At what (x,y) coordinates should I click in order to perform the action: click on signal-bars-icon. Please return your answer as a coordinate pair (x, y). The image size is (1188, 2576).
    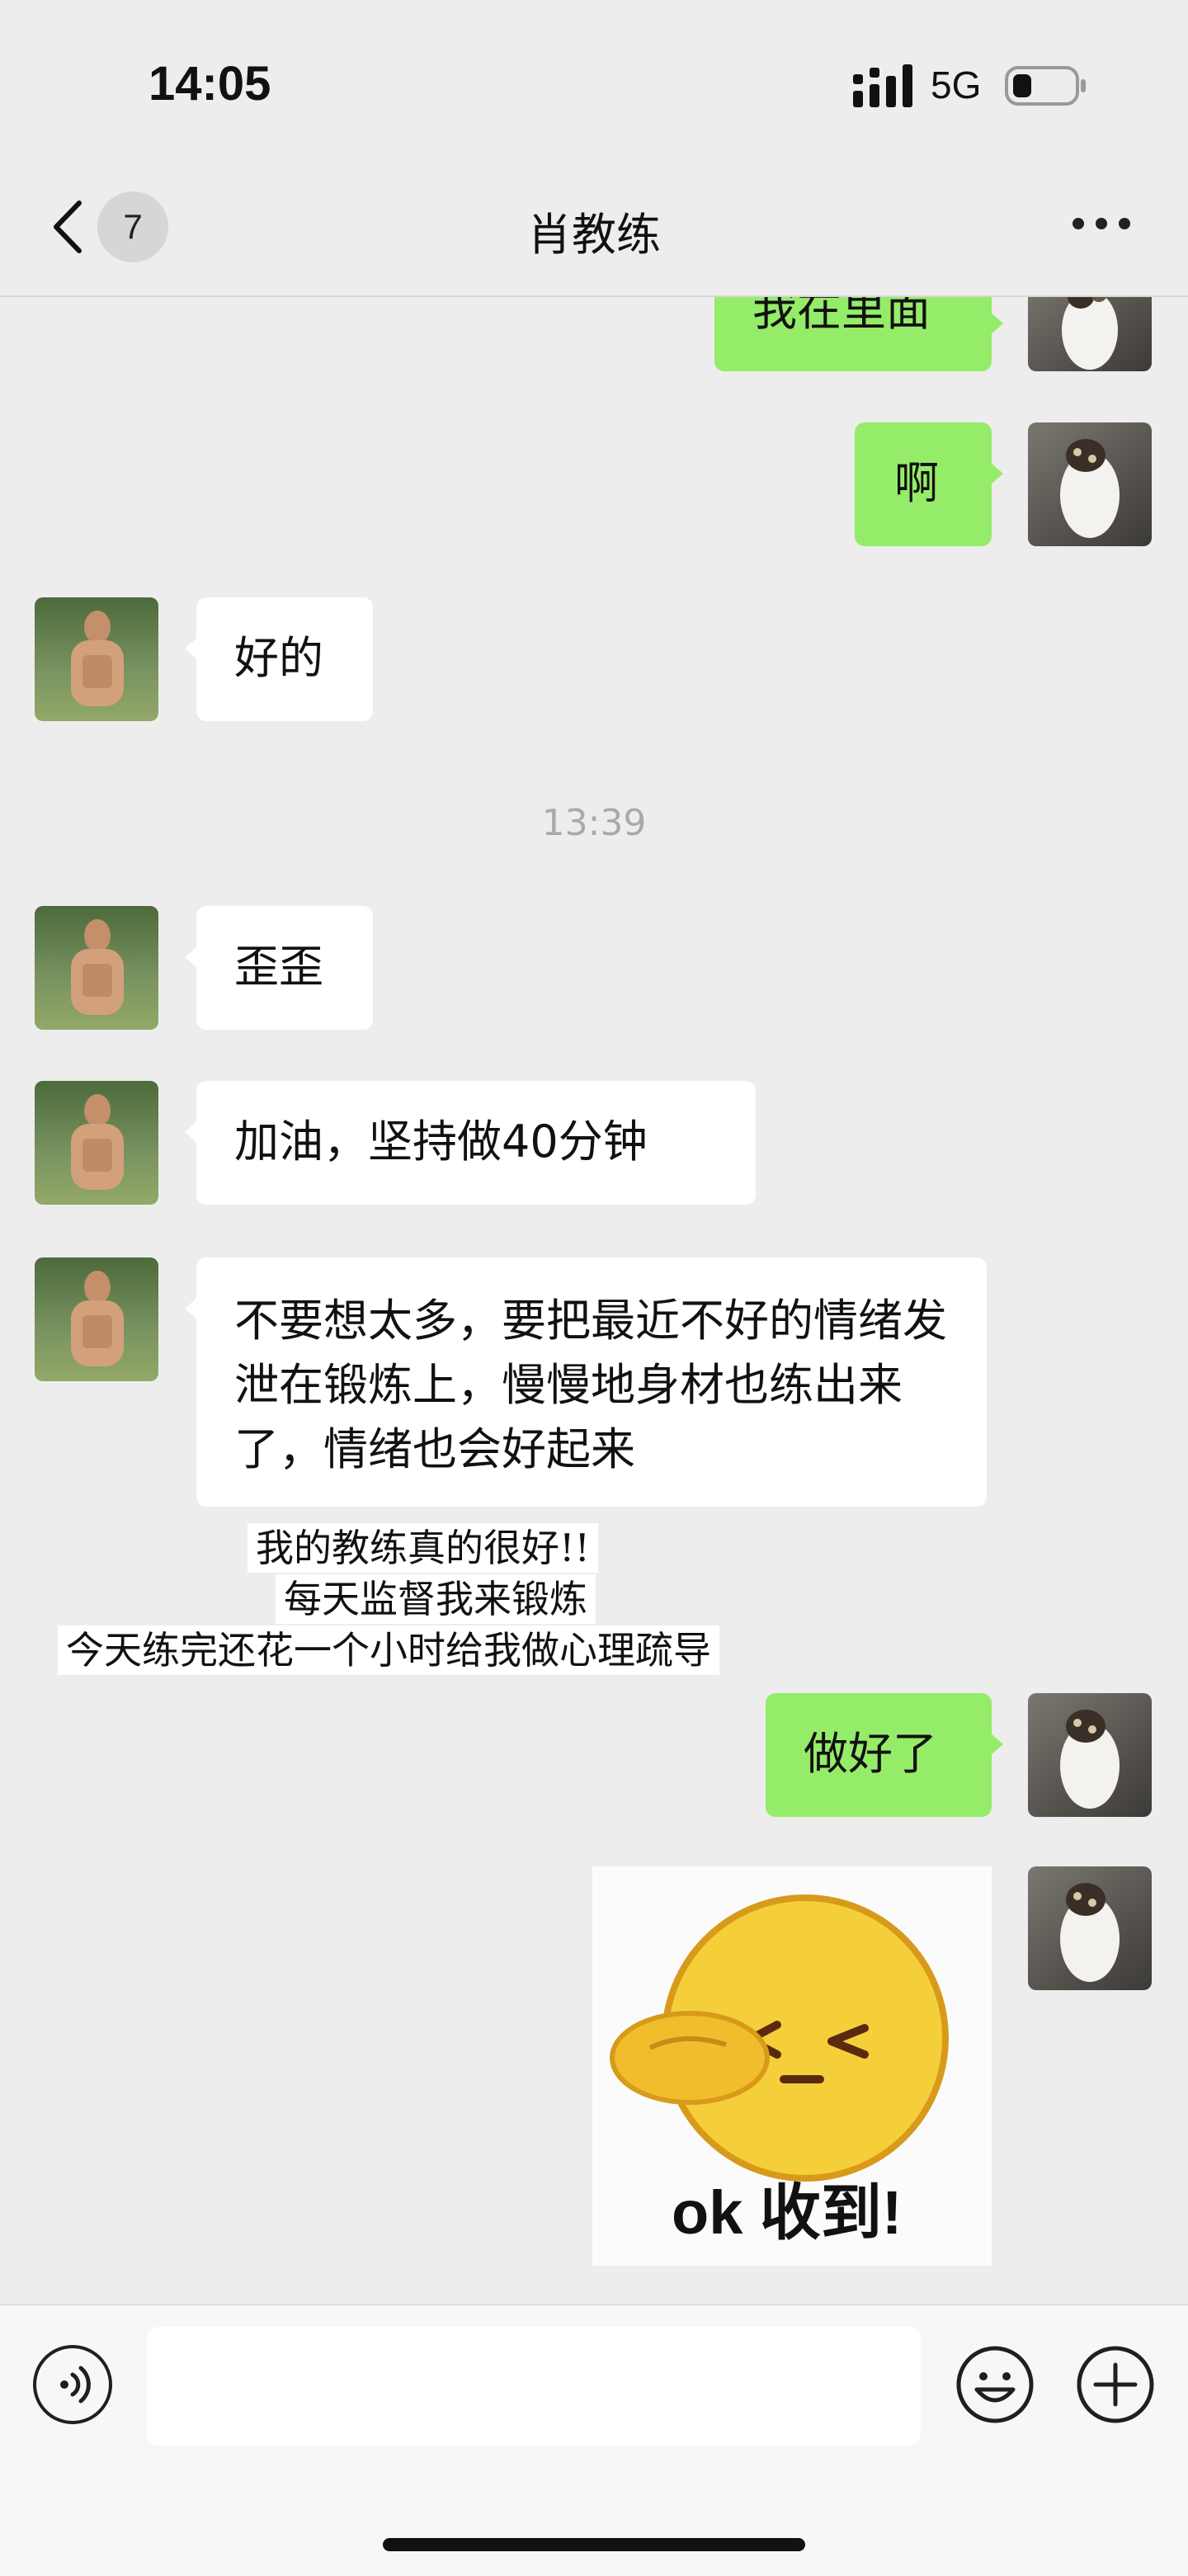
    Looking at the image, I should click on (882, 85).